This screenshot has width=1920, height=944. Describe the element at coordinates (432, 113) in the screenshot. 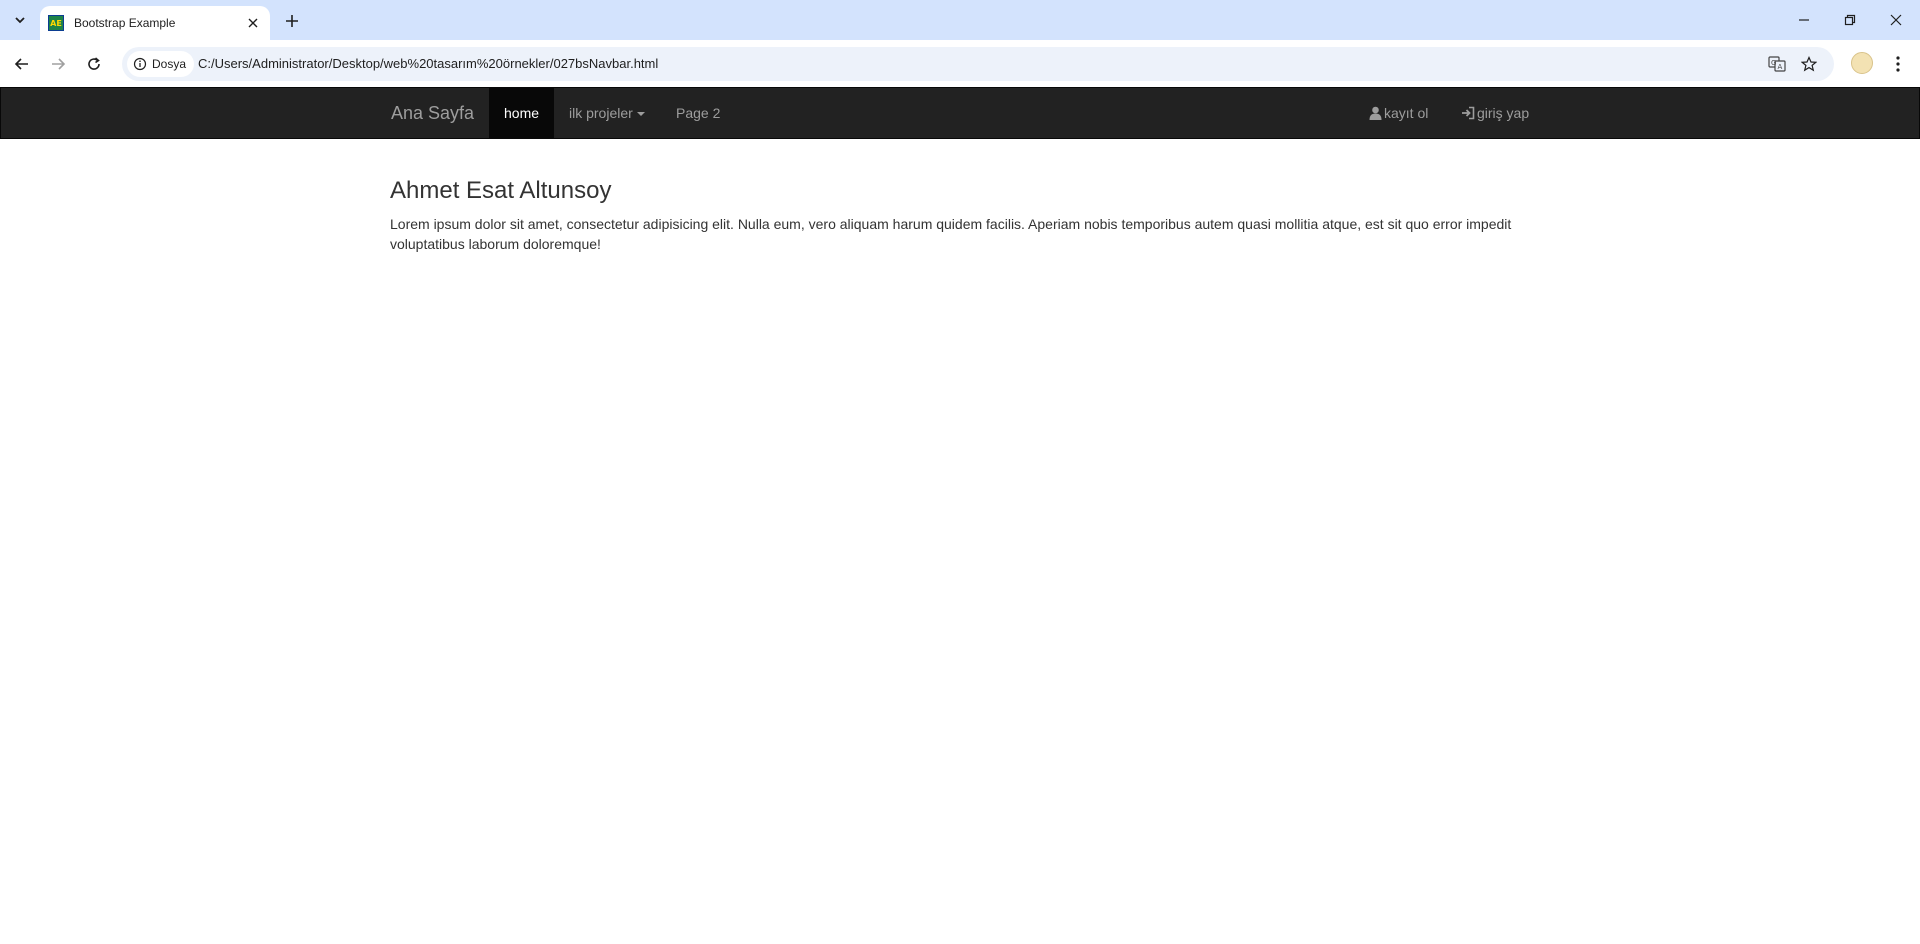

I see `navbar-brand: Ana Sayfa` at that location.